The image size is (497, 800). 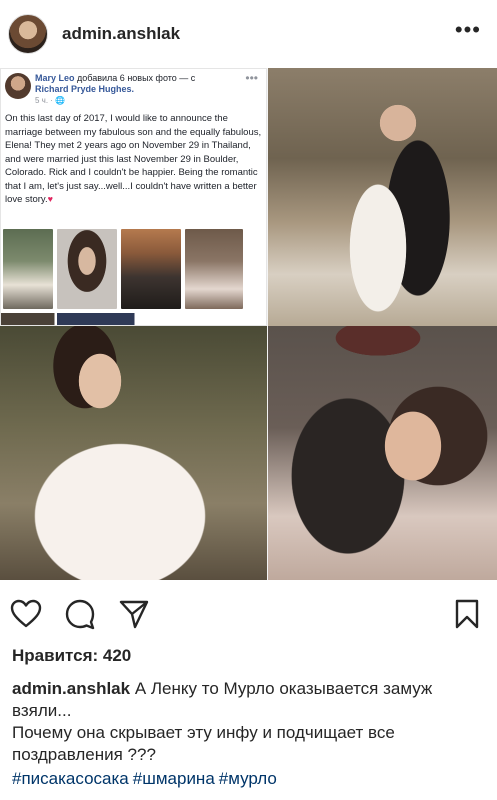 I want to click on fb-thumbnail-strip, so click(x=133, y=319).